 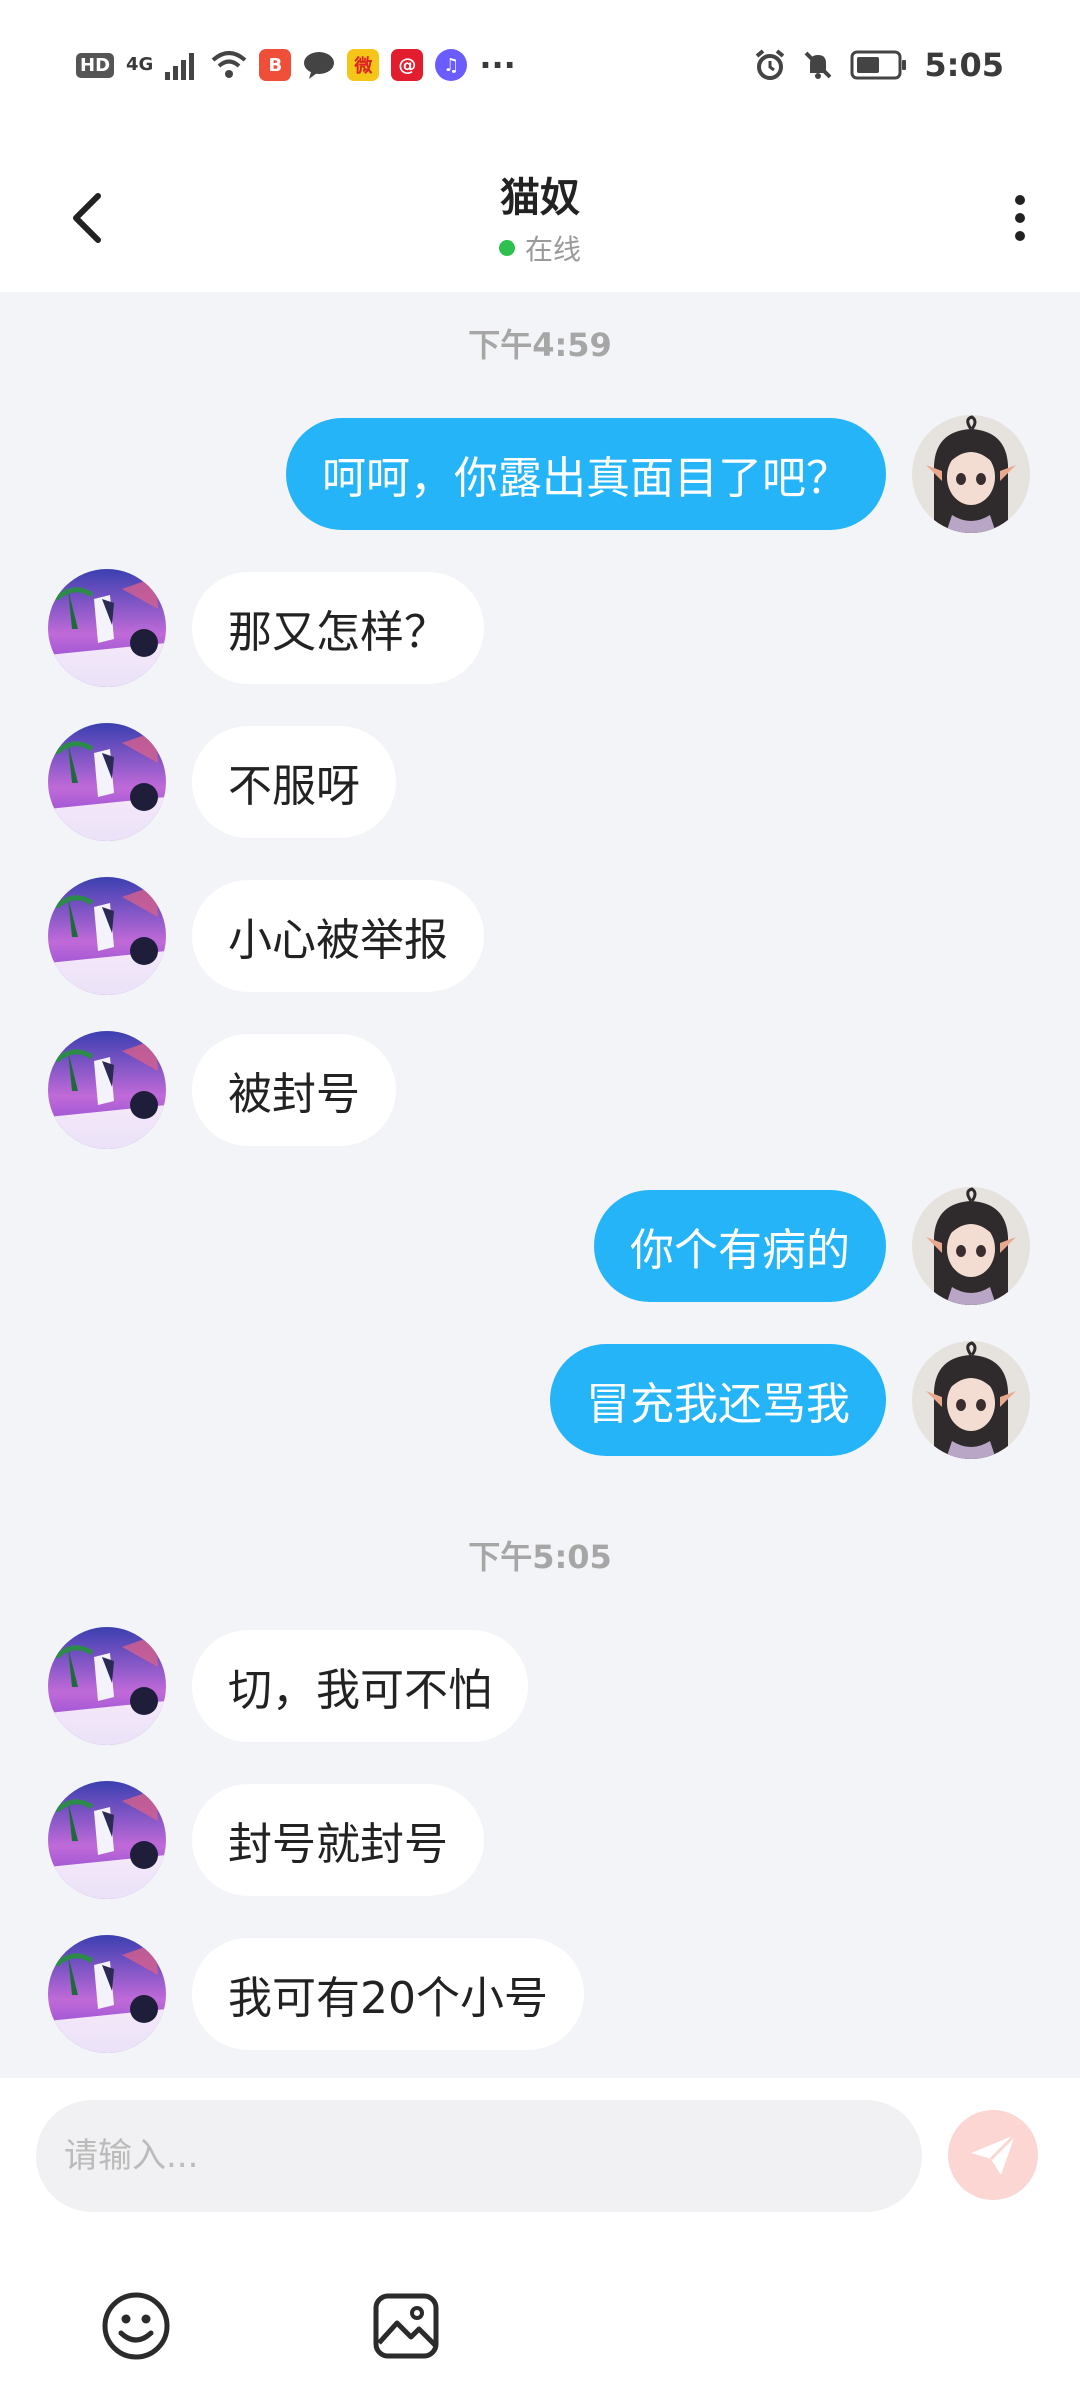 I want to click on contact-name: 猫奴, so click(x=540, y=198).